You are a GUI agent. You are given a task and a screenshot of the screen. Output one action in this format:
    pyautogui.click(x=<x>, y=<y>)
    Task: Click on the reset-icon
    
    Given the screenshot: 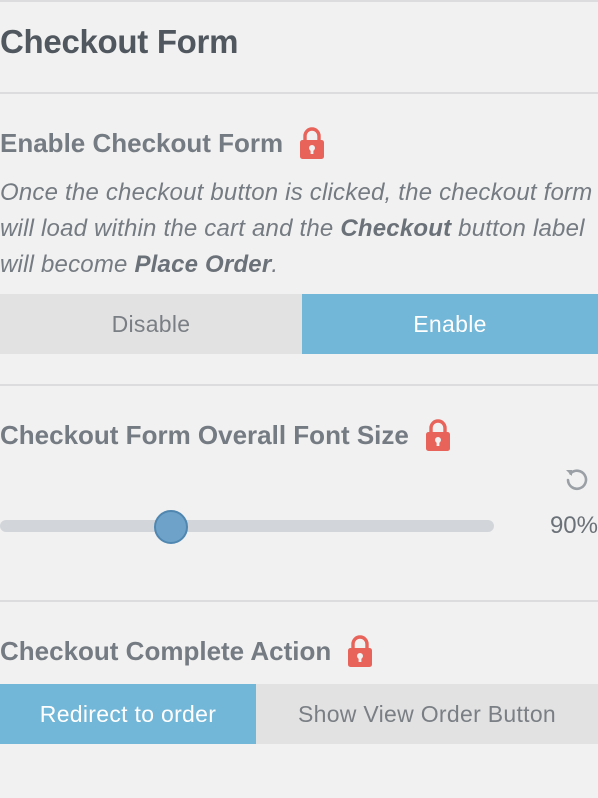 What is the action you would take?
    pyautogui.click(x=577, y=479)
    